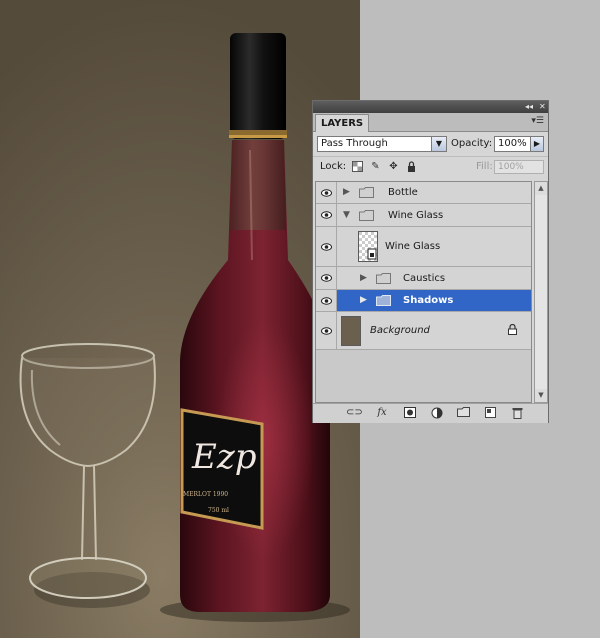  I want to click on blend-mode-select: Pass Through ▼, so click(382, 144).